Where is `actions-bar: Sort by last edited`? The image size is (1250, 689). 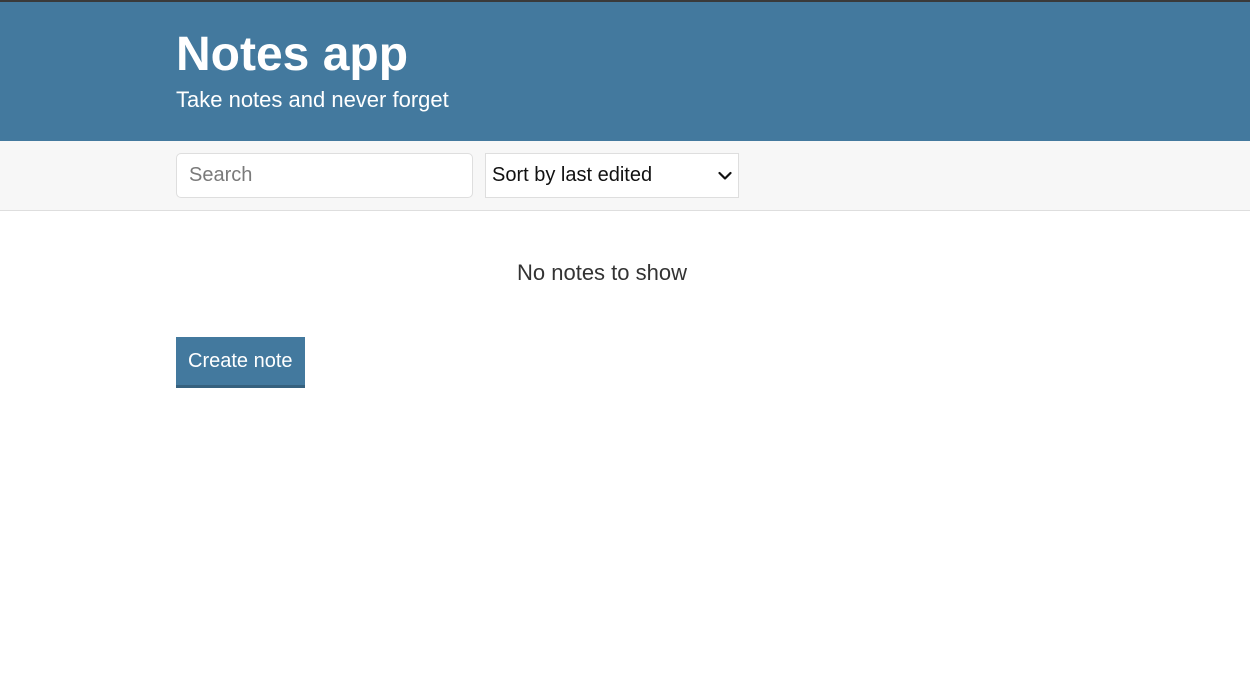 actions-bar: Sort by last edited is located at coordinates (625, 176).